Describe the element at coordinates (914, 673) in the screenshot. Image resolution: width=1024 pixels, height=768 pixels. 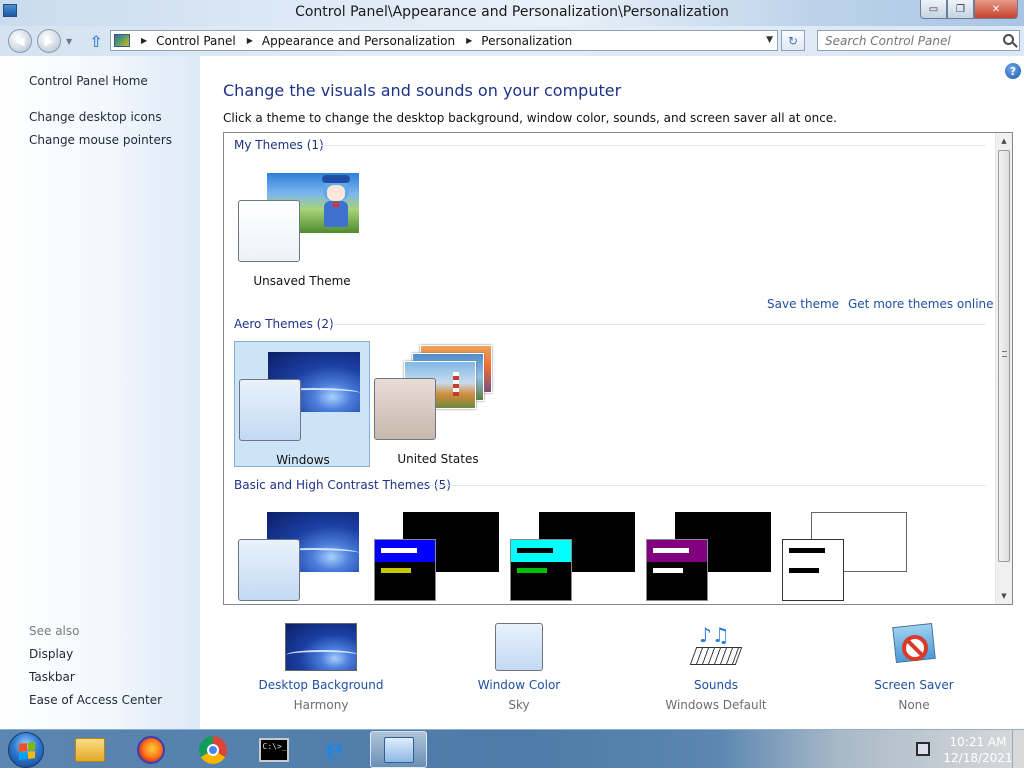
I see `screen-saver-setting: Screen Saver None` at that location.